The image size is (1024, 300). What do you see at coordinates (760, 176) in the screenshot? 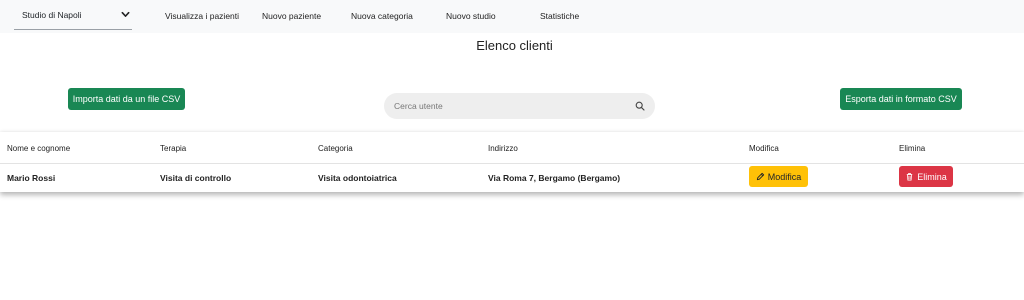
I see `pencil-icon` at bounding box center [760, 176].